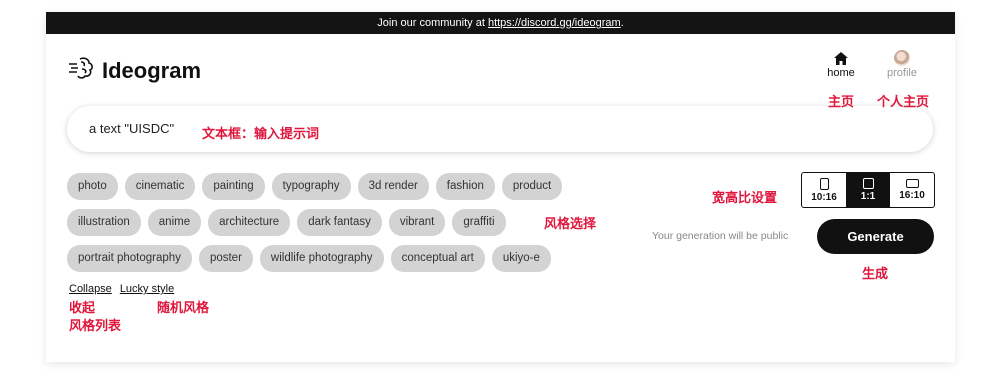  What do you see at coordinates (82, 307) in the screenshot?
I see `annotation-collapse: 收起` at bounding box center [82, 307].